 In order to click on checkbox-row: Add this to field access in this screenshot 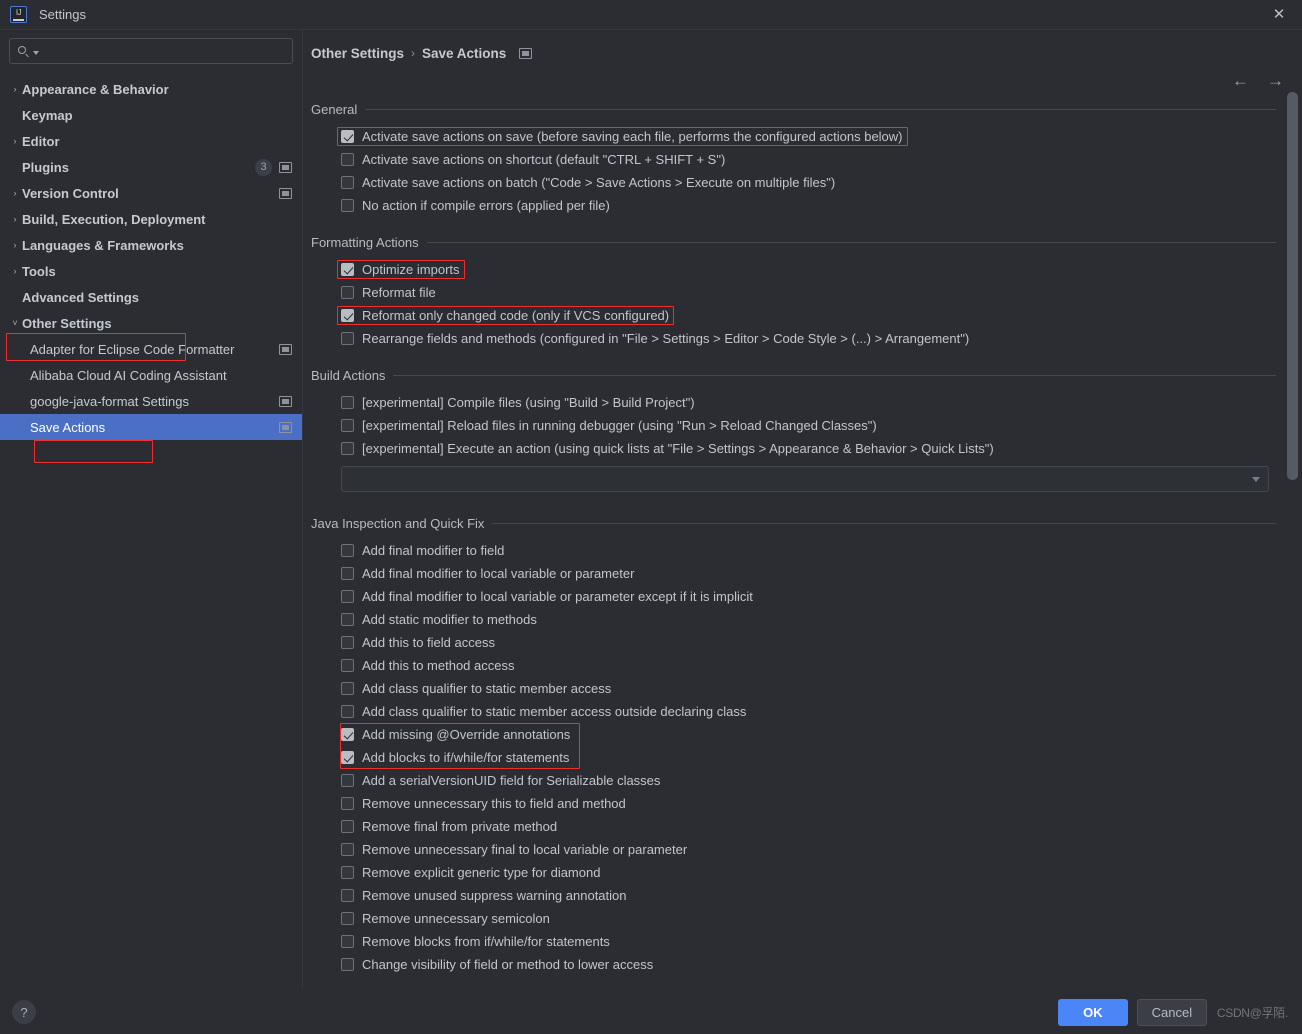, I will do `click(793, 642)`.